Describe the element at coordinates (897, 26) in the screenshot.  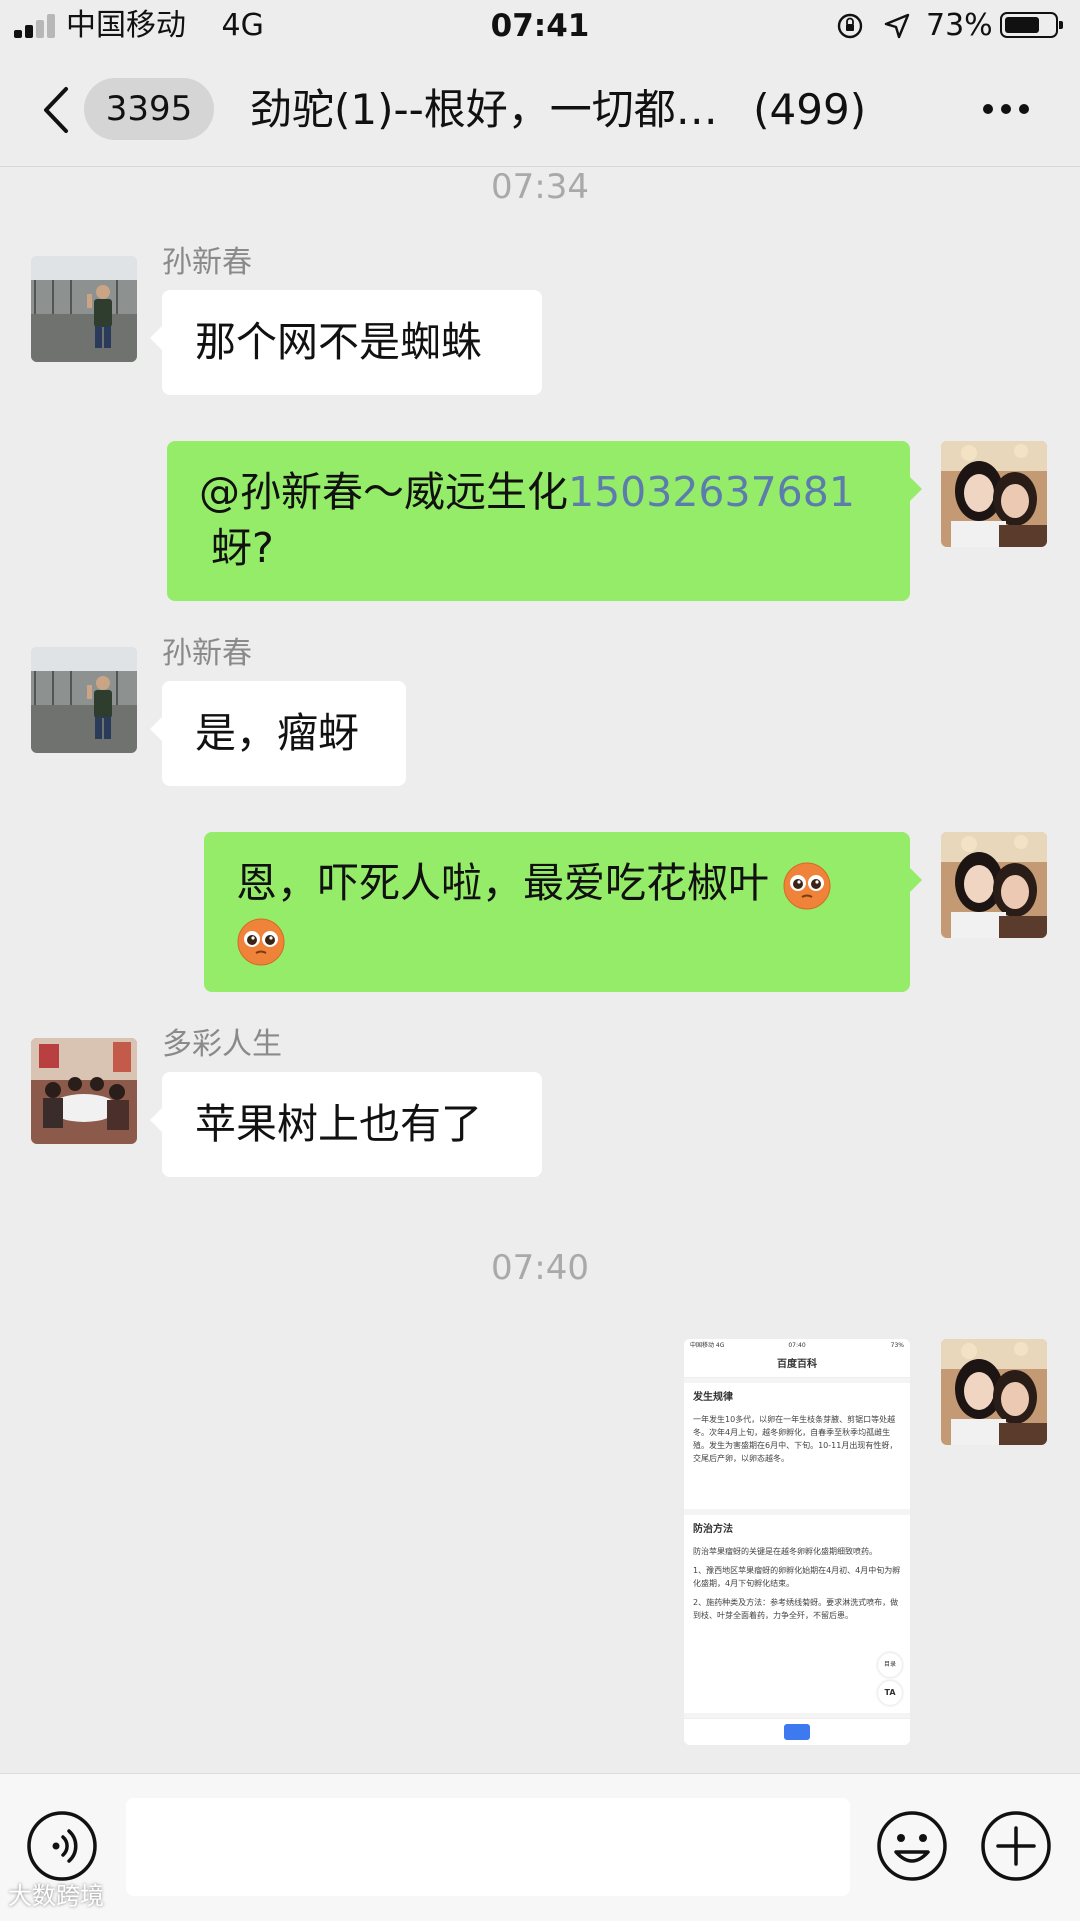
I see `location-arrow-icon` at that location.